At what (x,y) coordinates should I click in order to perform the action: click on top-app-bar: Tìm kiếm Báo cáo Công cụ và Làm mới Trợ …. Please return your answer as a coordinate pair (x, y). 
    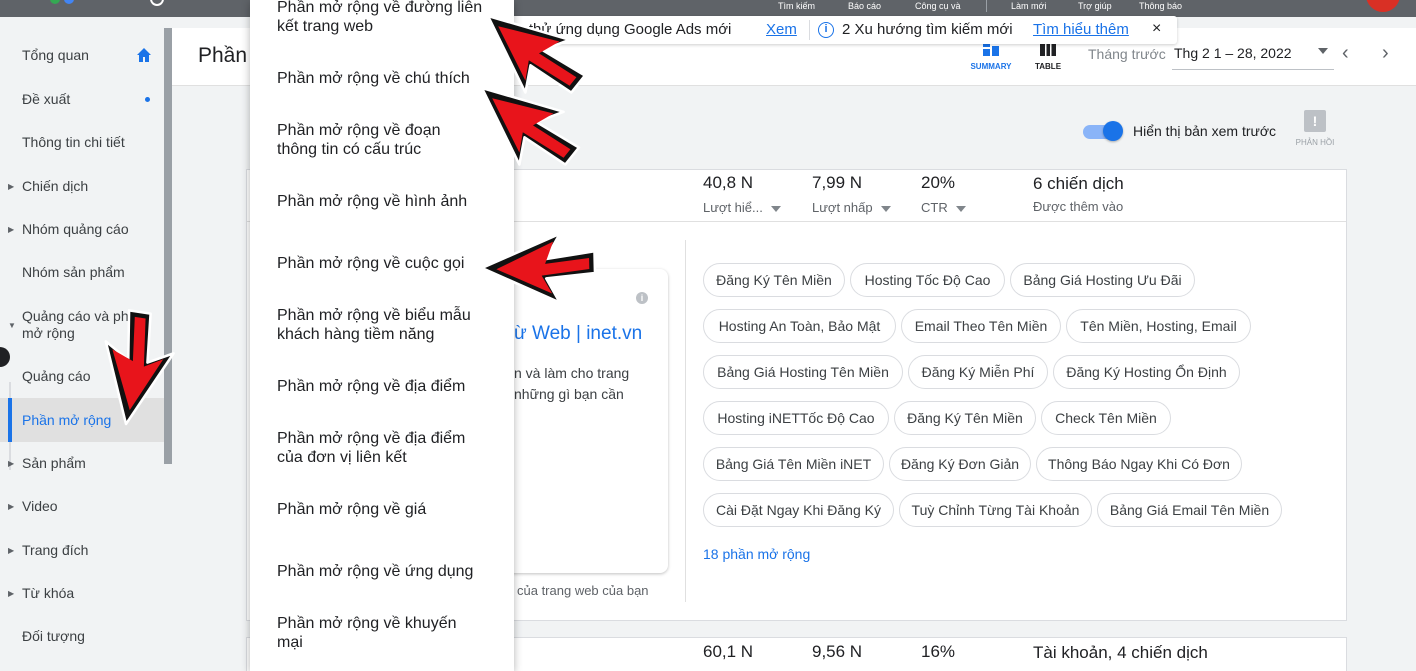
    Looking at the image, I should click on (708, 8).